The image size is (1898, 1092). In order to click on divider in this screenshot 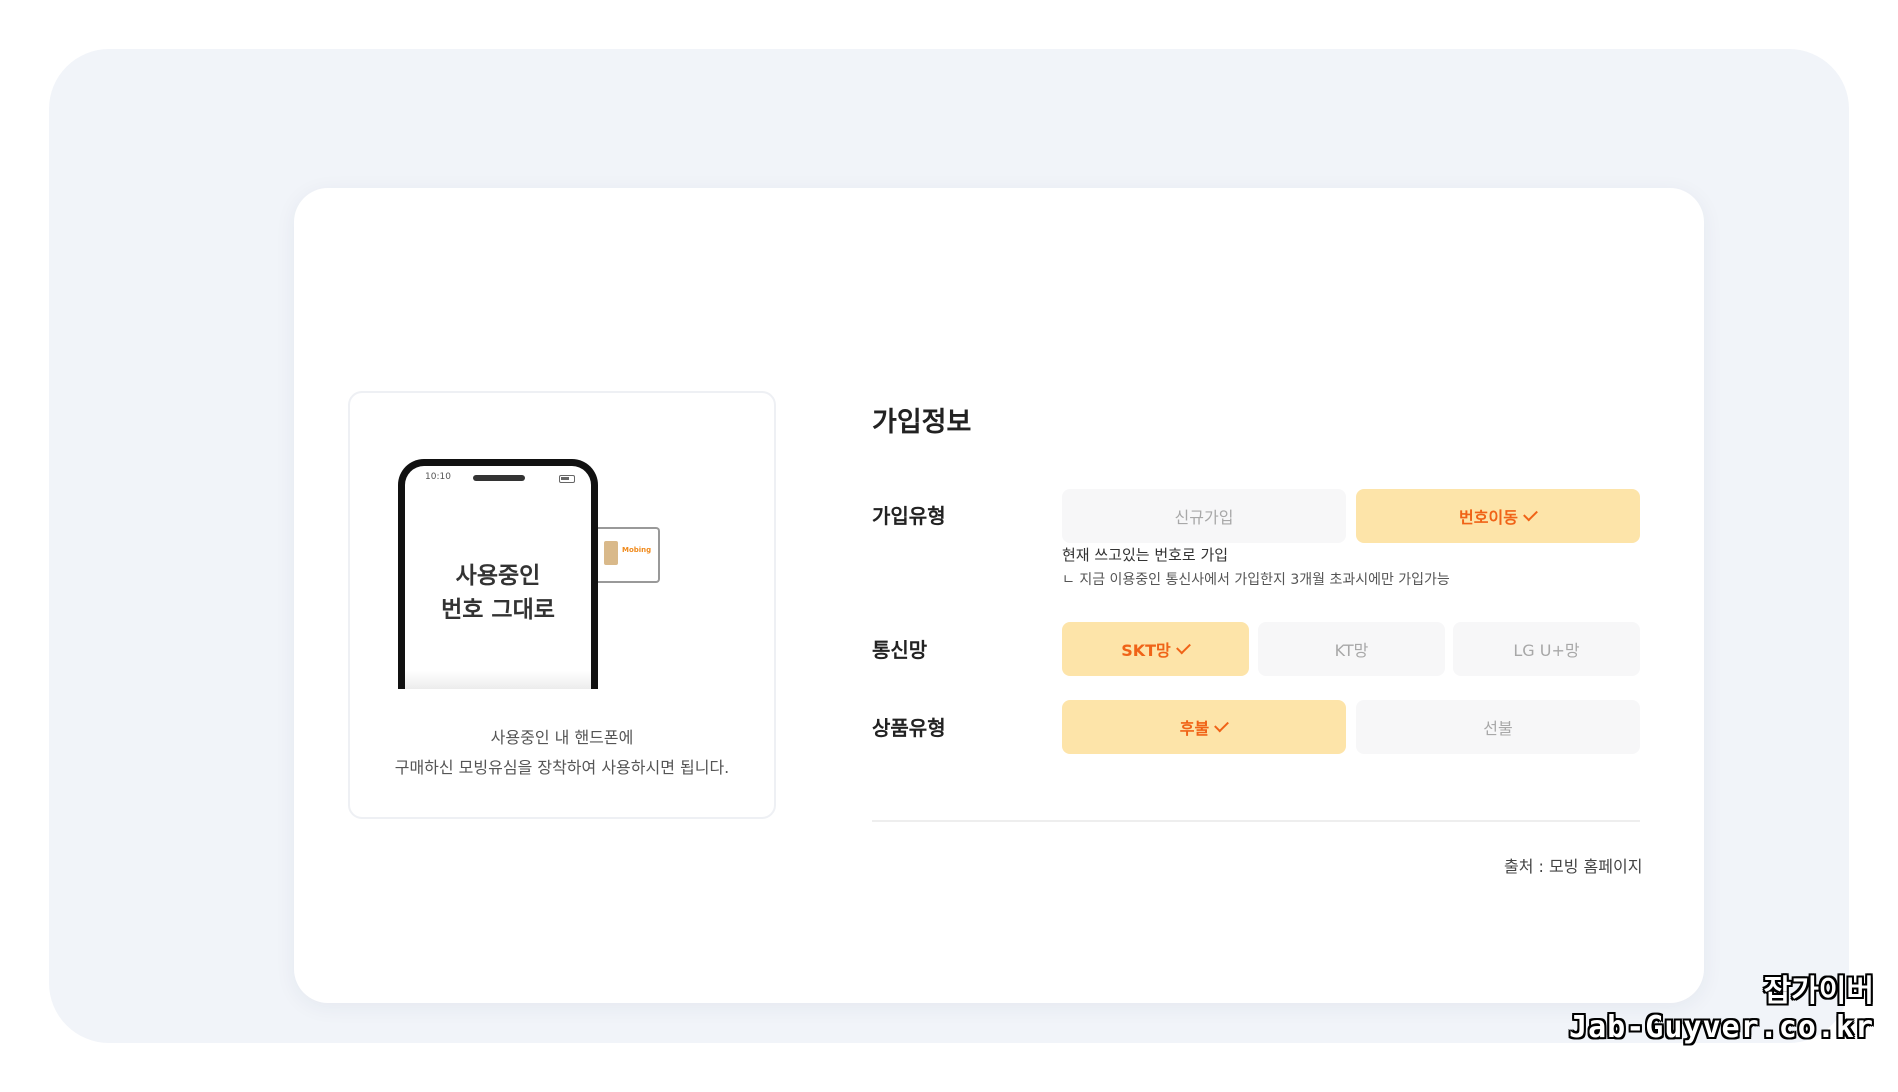, I will do `click(1256, 821)`.